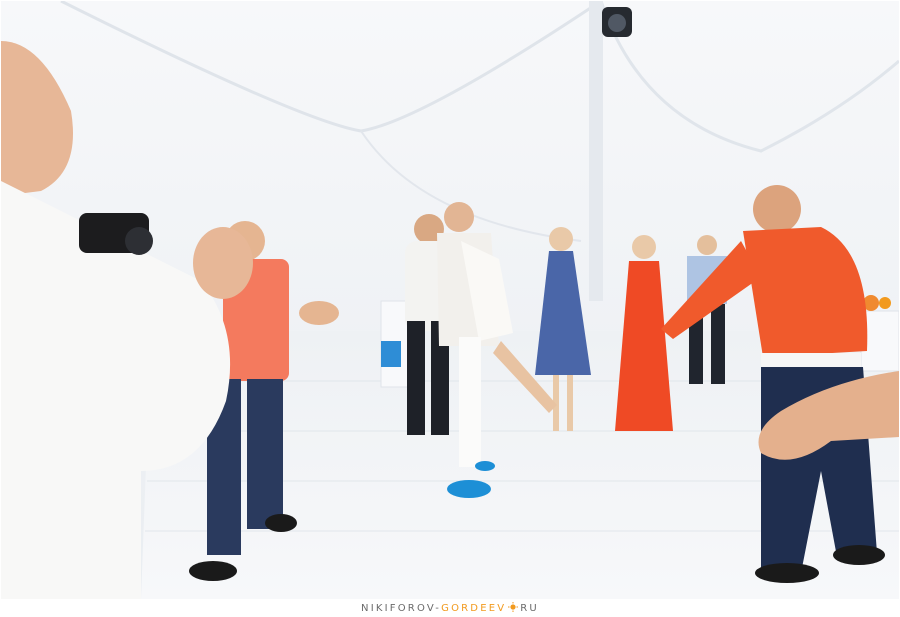 The height and width of the screenshot is (617, 900). Describe the element at coordinates (469, 489) in the screenshot. I see `blue-shoe` at that location.